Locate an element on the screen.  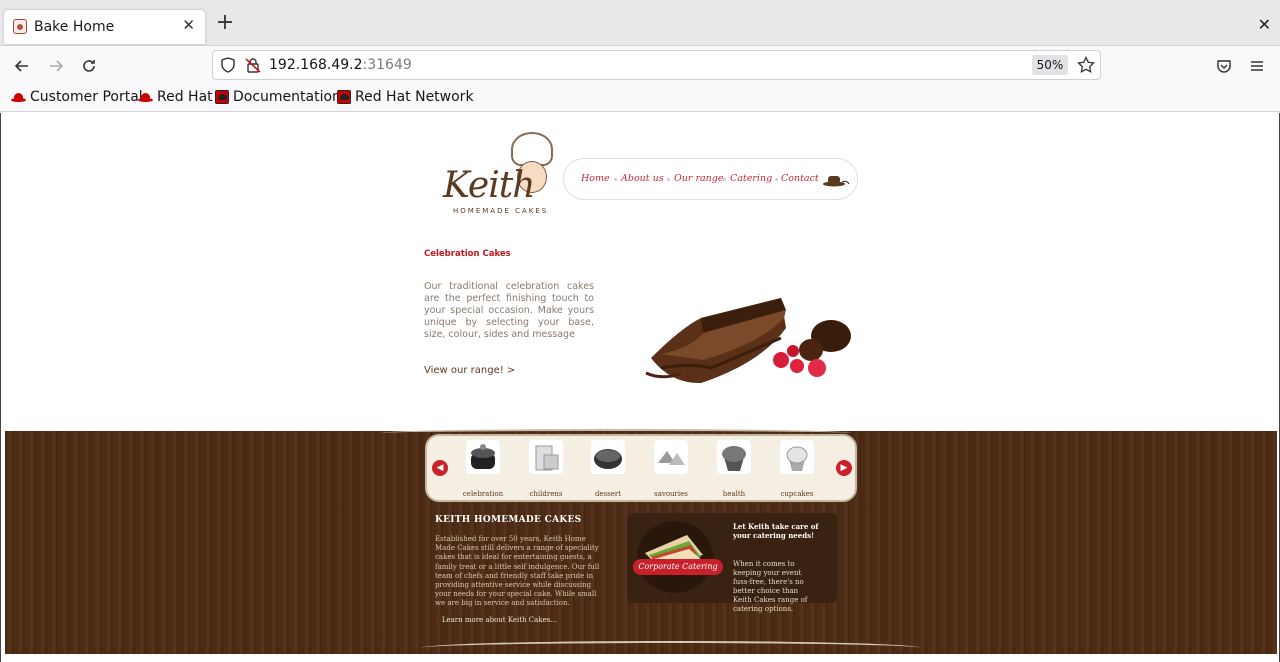
cupcake-icon is located at coordinates (797, 458).